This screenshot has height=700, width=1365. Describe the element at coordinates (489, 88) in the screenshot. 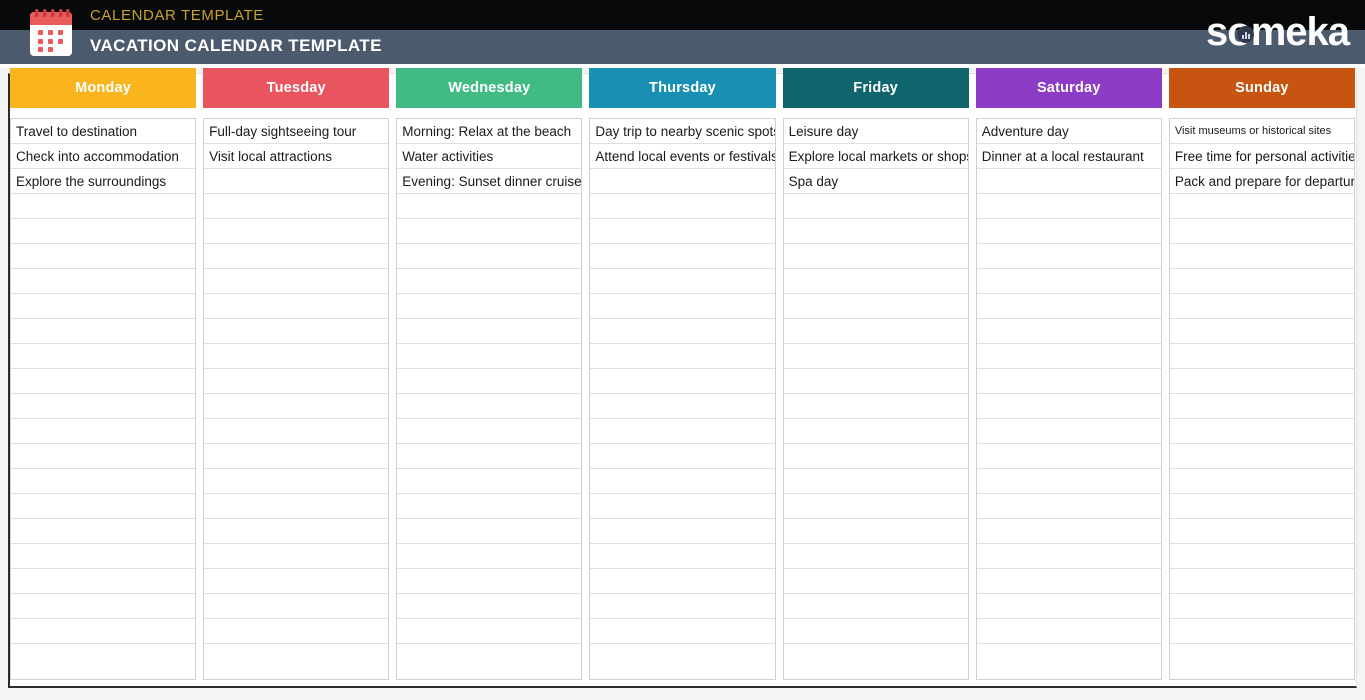

I see `day-header-wednesday: Wednesday` at that location.